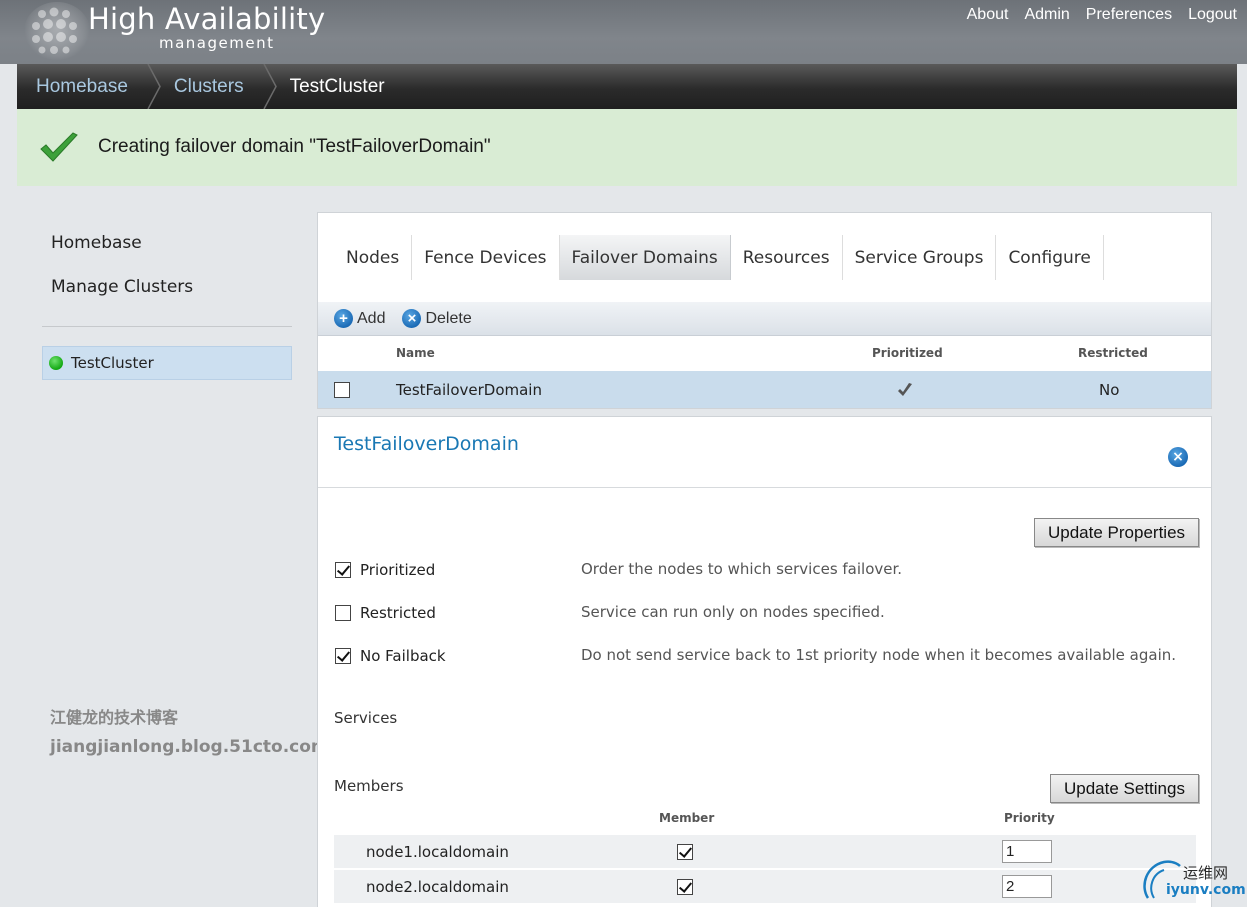  I want to click on priority-input: 2, so click(1027, 886).